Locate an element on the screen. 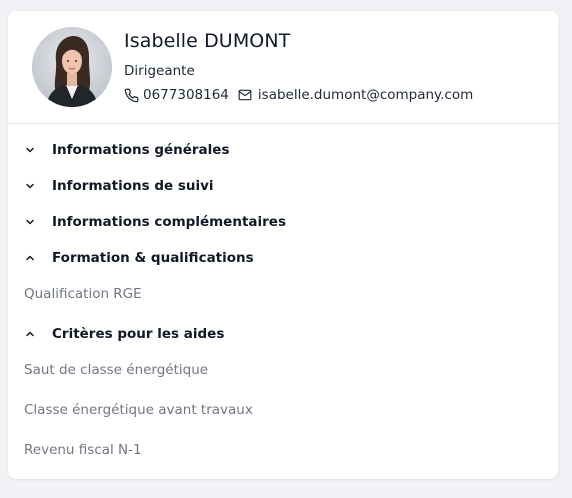  section-informations-complementaires: Informations complémentaires is located at coordinates (155, 222).